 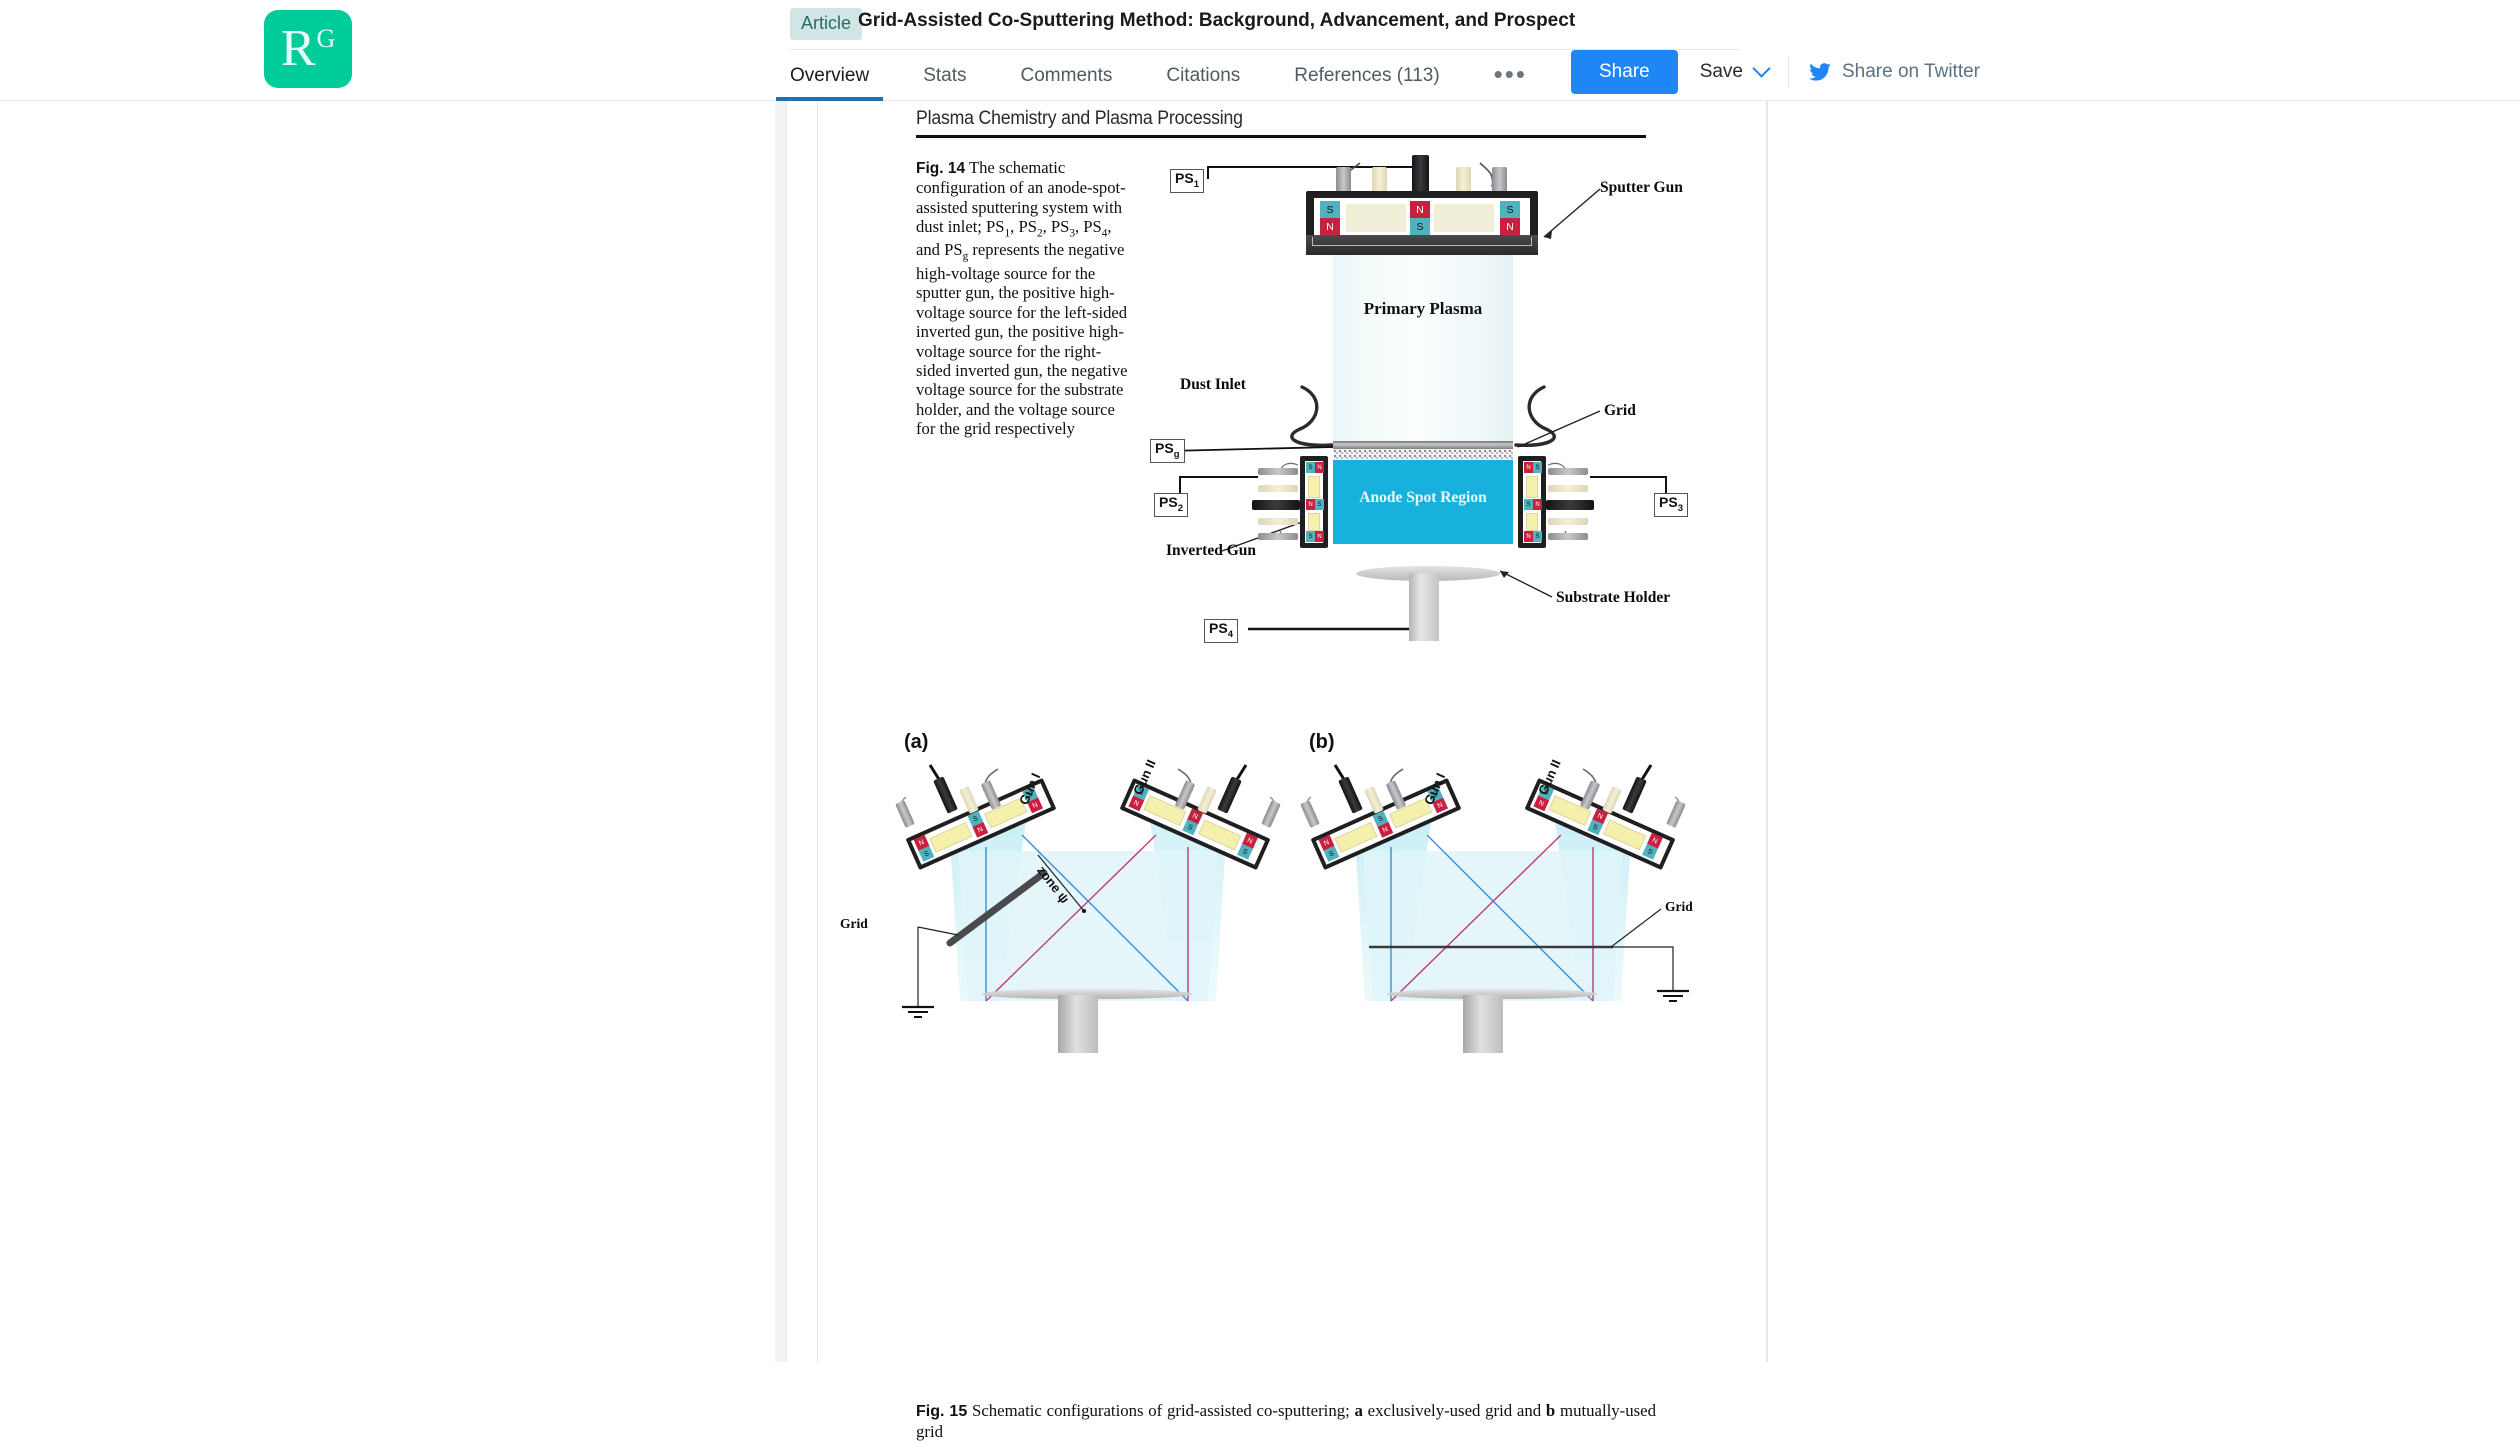 What do you see at coordinates (1330, 209) in the screenshot?
I see `magnet-s-left: S` at bounding box center [1330, 209].